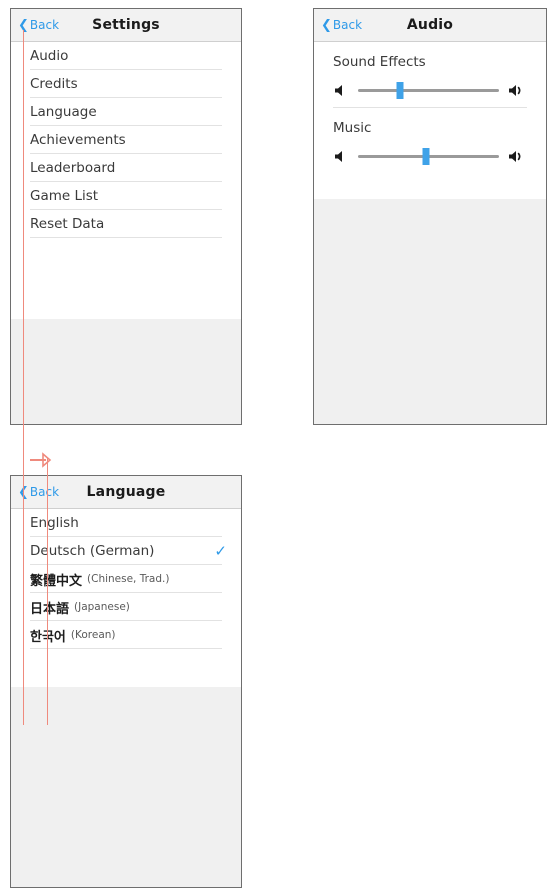  What do you see at coordinates (126, 371) in the screenshot?
I see `settings-empty-area` at bounding box center [126, 371].